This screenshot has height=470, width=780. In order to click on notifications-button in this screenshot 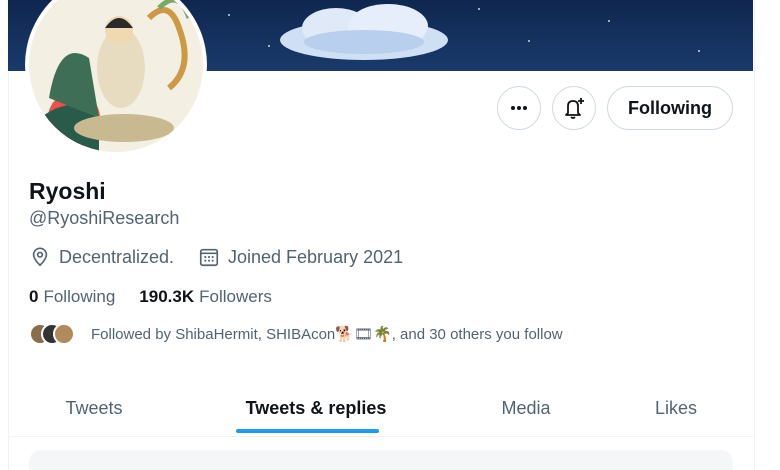, I will do `click(574, 108)`.